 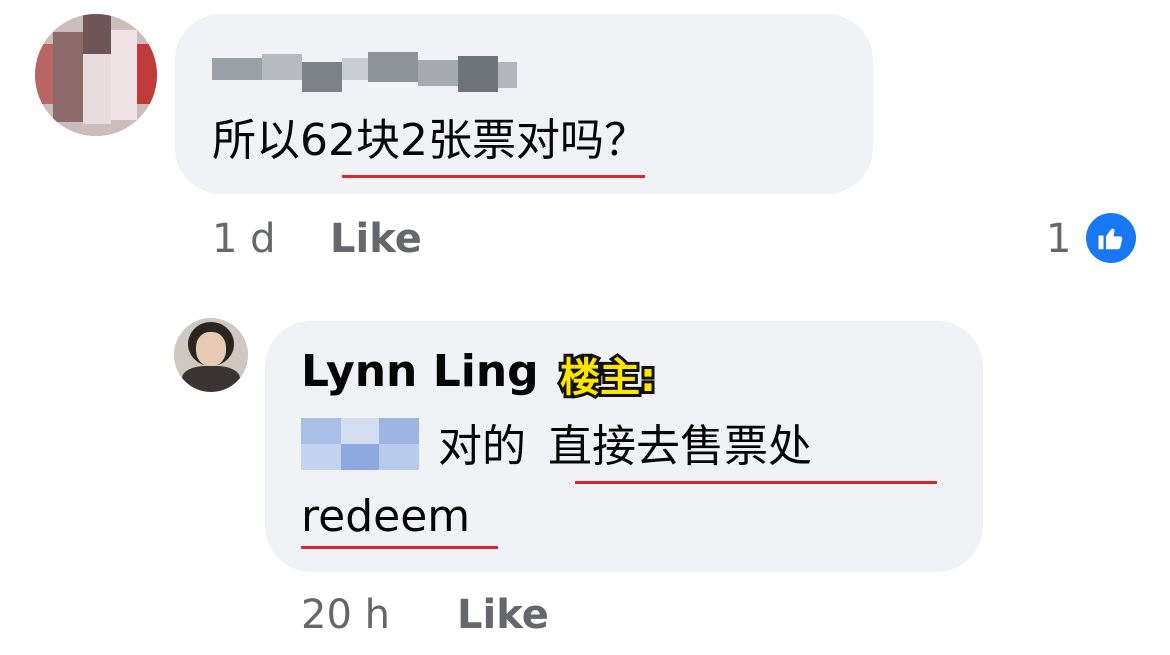 I want to click on commenter-avatar, so click(x=96, y=75).